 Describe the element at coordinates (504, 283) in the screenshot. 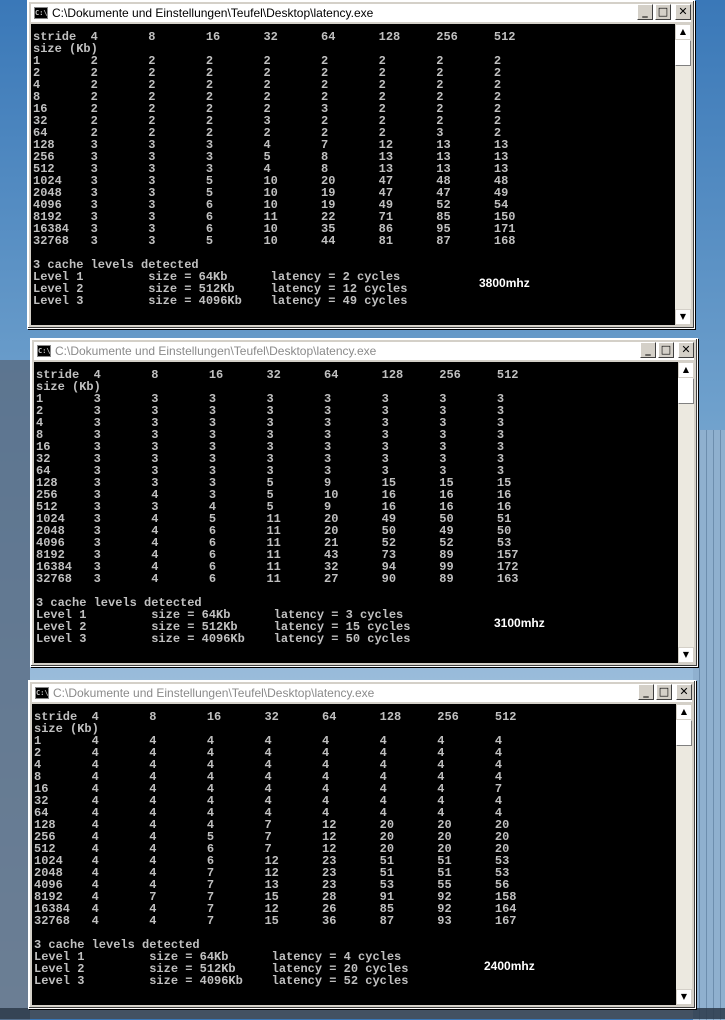

I see `cpu-speed-label: 3800mhz` at that location.